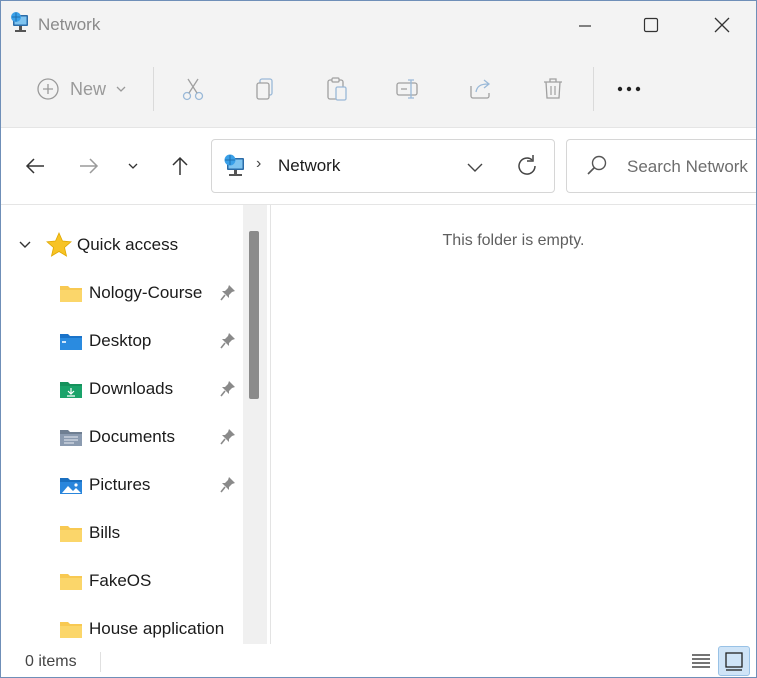 This screenshot has width=757, height=678. What do you see at coordinates (59, 244) in the screenshot?
I see `star-icon` at bounding box center [59, 244].